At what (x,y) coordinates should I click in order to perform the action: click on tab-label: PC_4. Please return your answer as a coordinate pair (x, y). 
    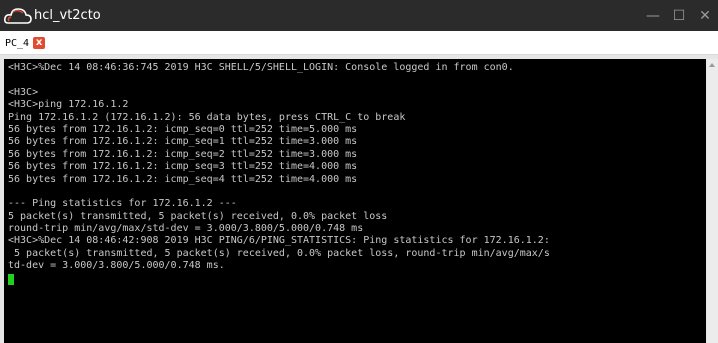
    Looking at the image, I should click on (17, 43).